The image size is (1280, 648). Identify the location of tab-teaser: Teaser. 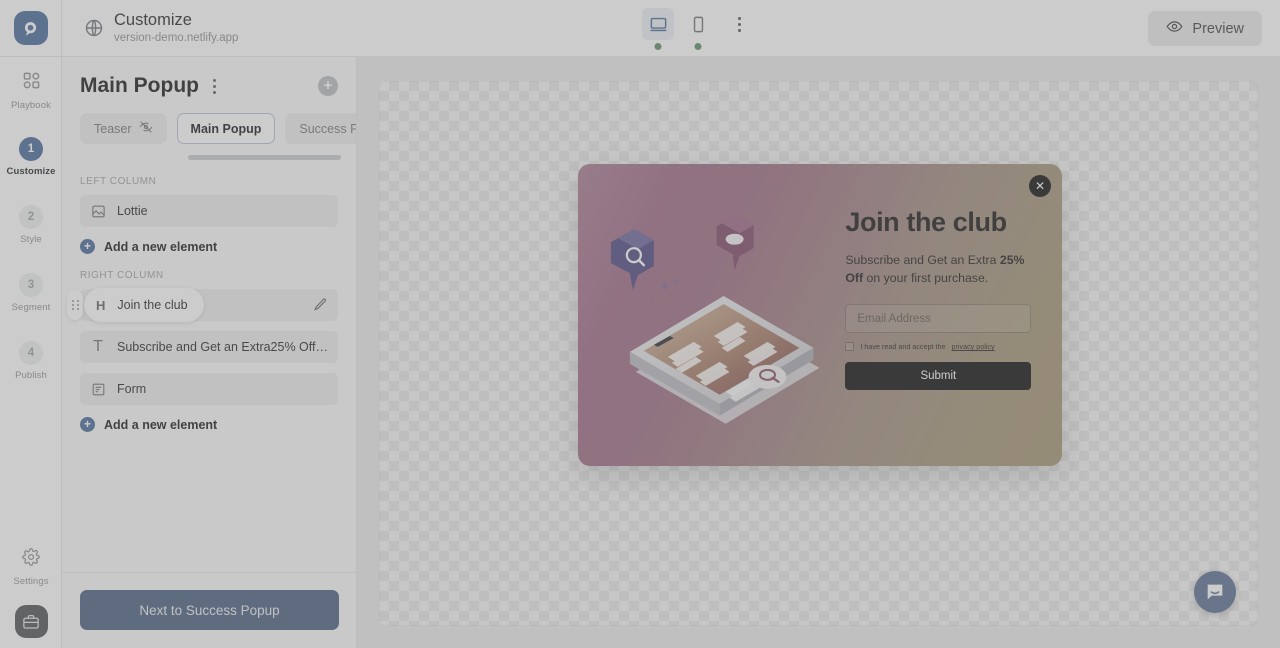
(123, 128).